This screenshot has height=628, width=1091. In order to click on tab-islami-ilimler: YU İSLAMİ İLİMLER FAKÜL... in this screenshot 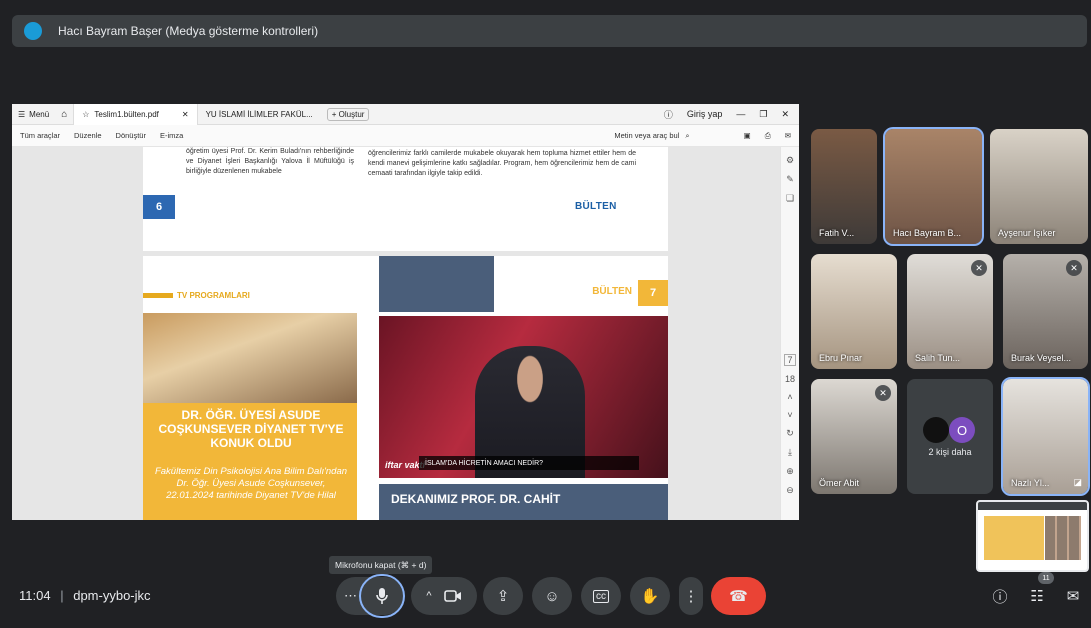, I will do `click(259, 114)`.